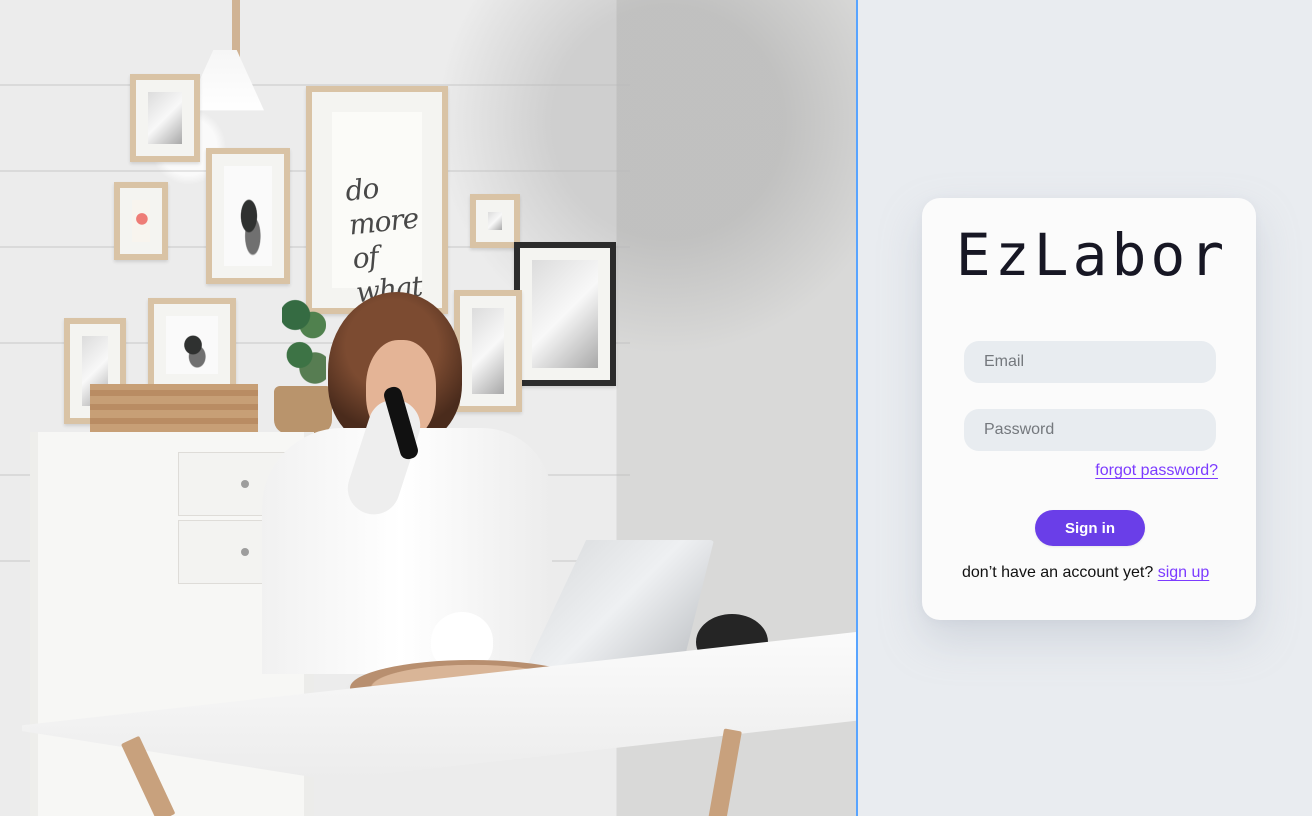  I want to click on book-stack, so click(174, 408).